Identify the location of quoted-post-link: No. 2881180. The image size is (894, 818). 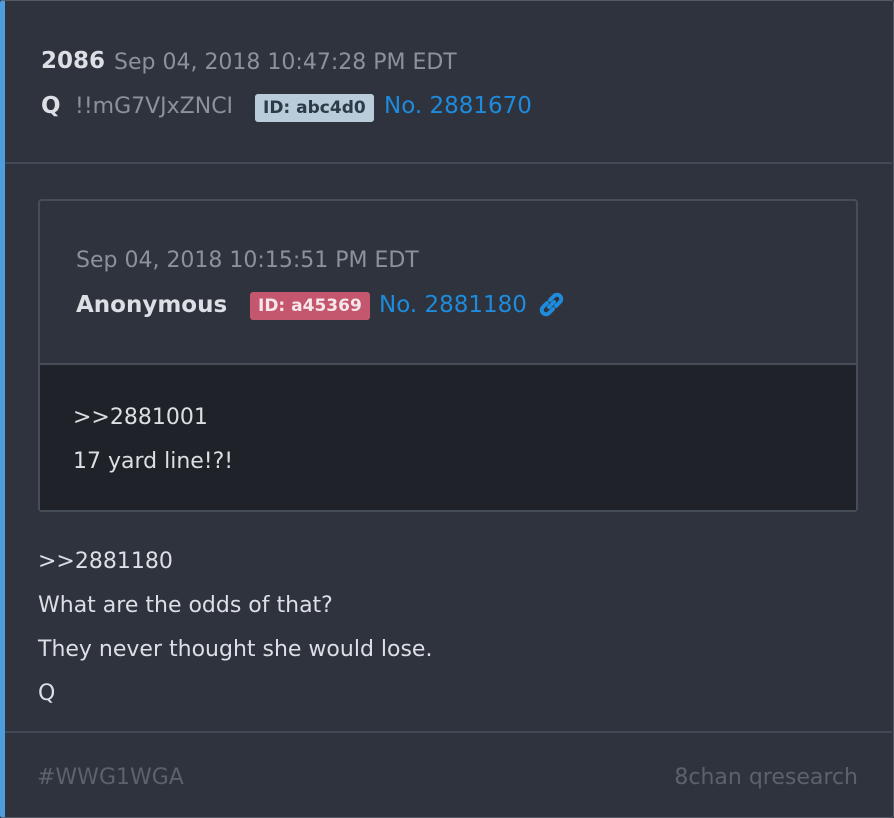
(453, 305).